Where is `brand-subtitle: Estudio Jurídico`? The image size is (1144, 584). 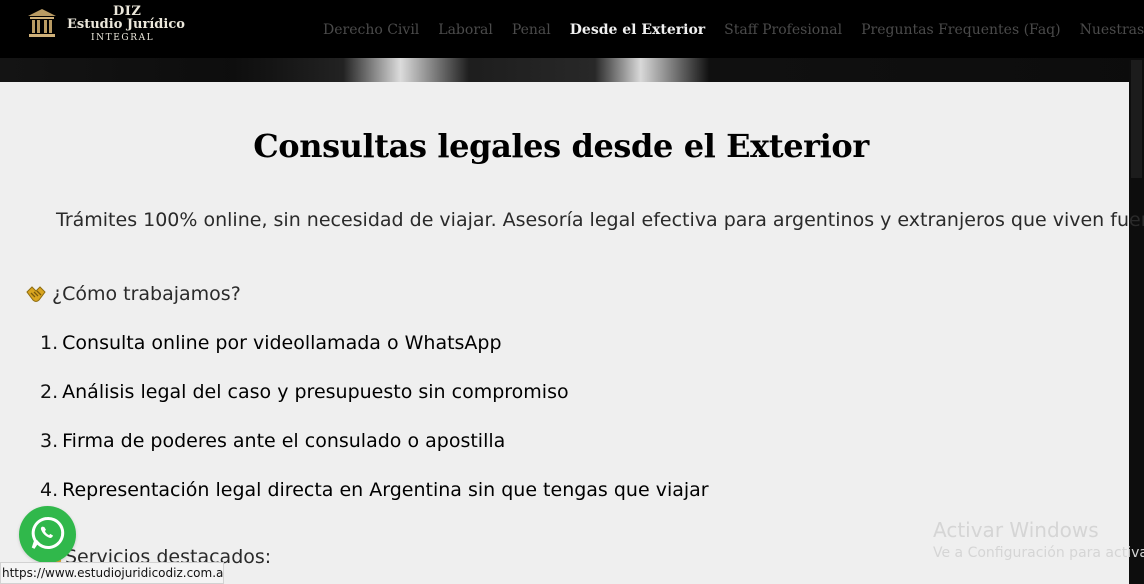
brand-subtitle: Estudio Jurídico is located at coordinates (126, 24).